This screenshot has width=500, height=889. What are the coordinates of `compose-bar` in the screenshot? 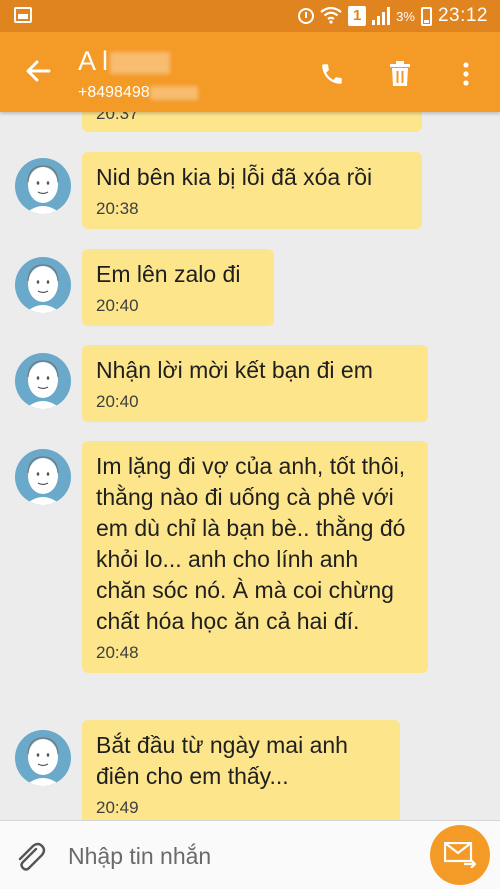 It's located at (250, 854).